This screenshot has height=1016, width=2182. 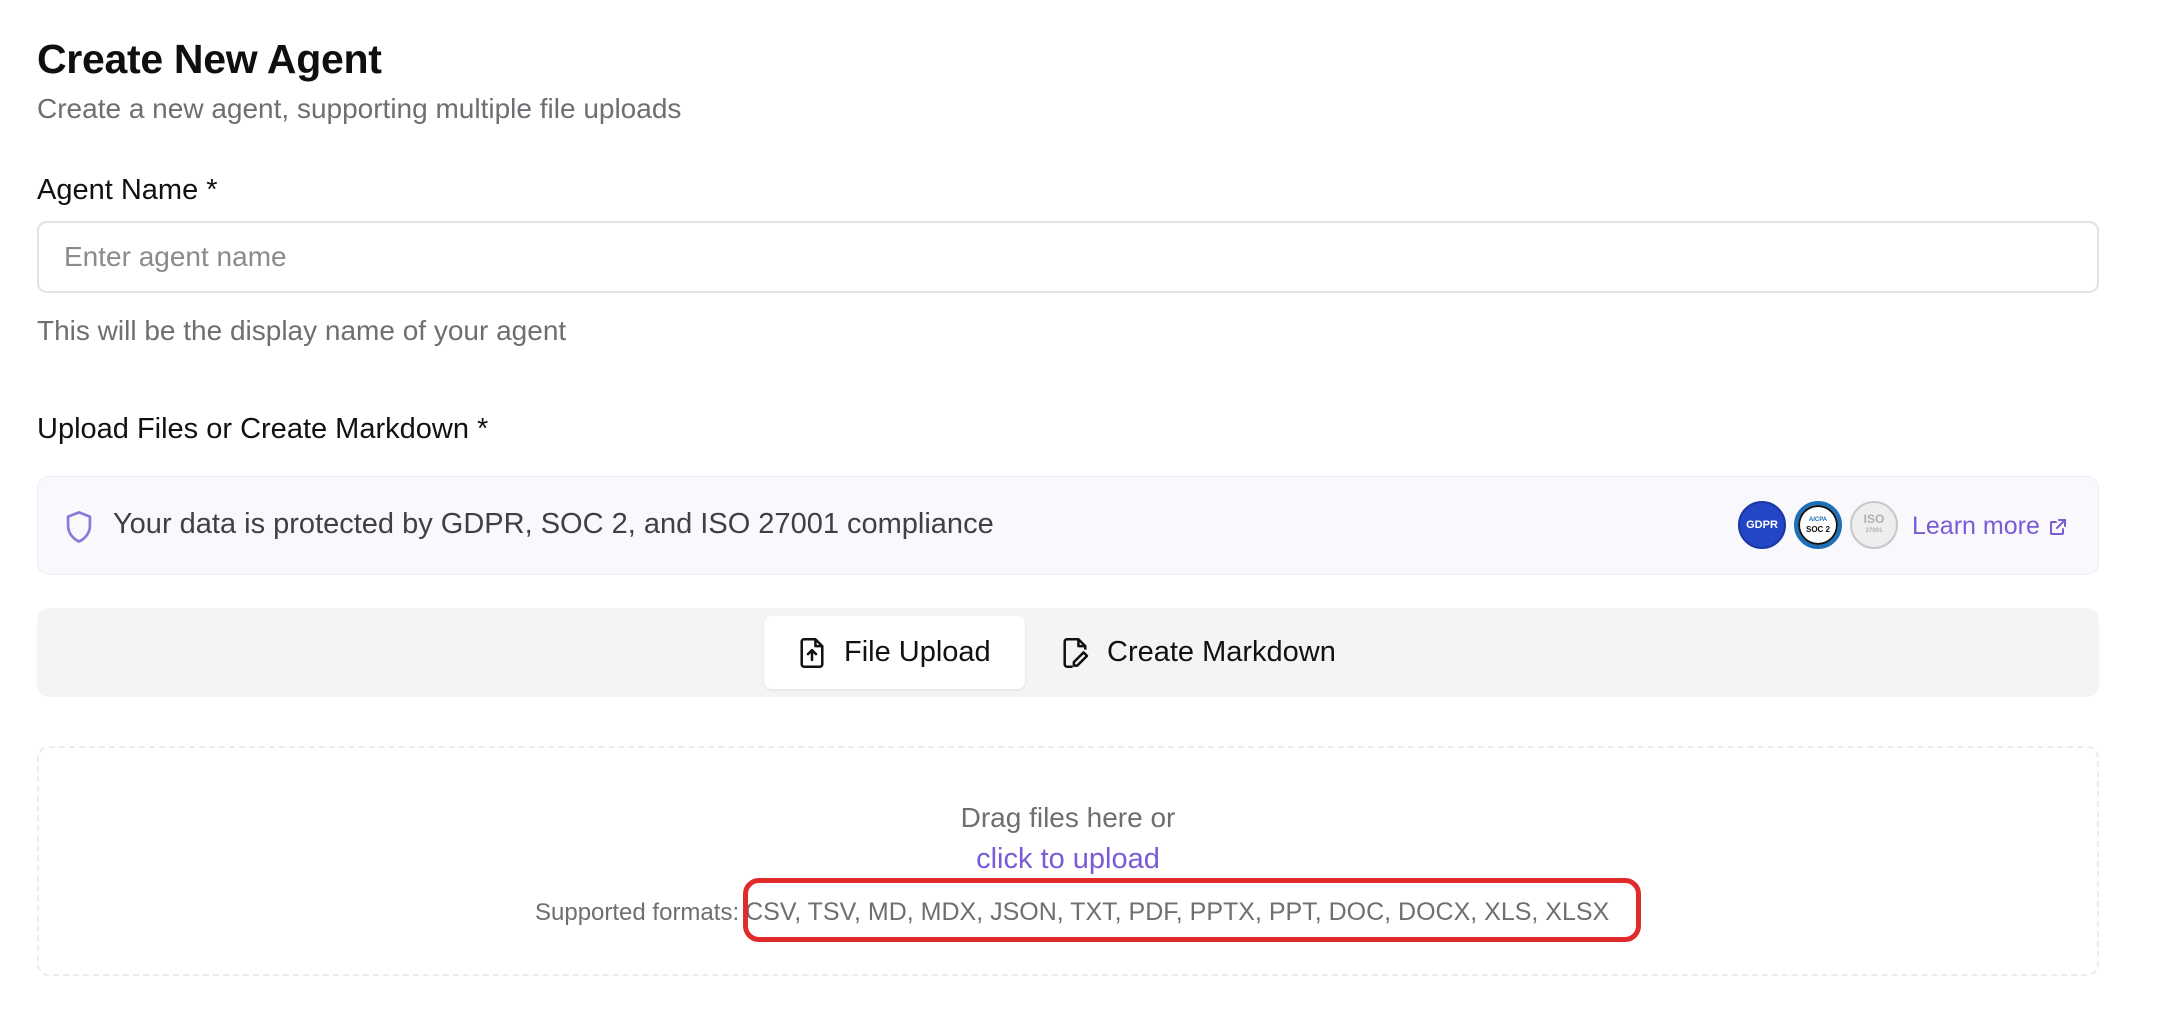 I want to click on iso-badge-label: ISO, so click(x=1874, y=519).